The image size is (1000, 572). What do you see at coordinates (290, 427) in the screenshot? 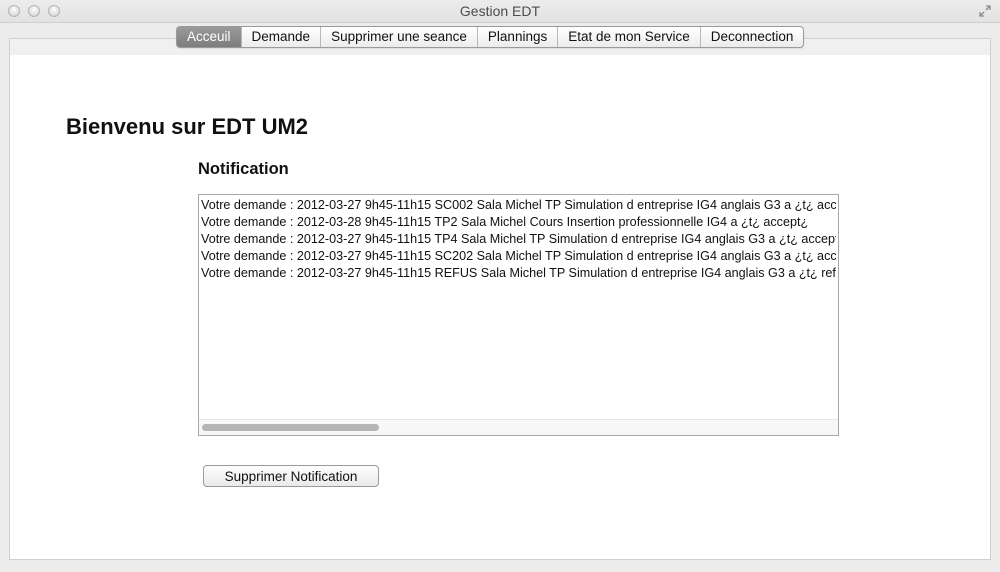
I see `scrollbar-thumb` at bounding box center [290, 427].